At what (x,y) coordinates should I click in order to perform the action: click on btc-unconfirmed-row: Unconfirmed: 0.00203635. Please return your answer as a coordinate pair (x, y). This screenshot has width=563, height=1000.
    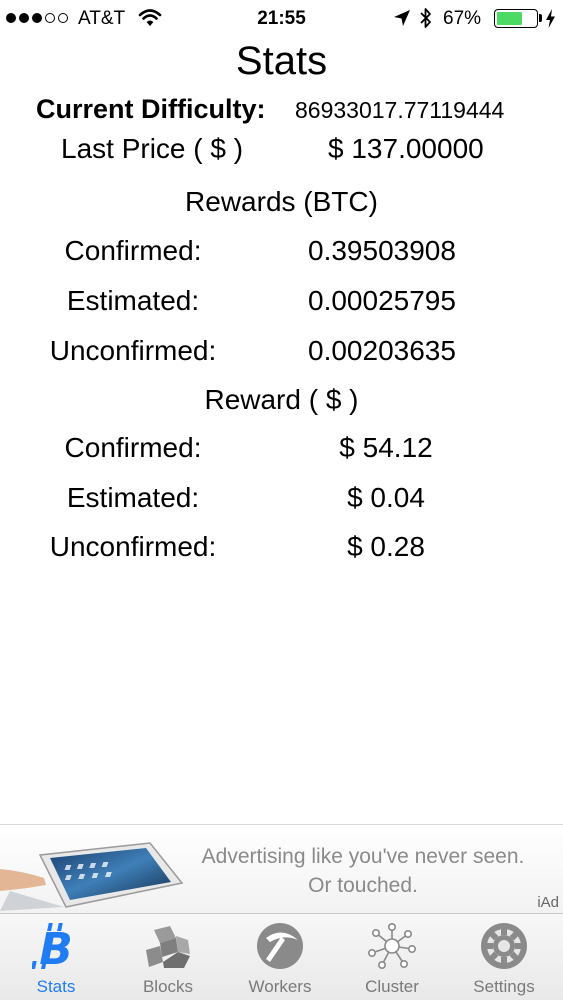
    Looking at the image, I should click on (281, 351).